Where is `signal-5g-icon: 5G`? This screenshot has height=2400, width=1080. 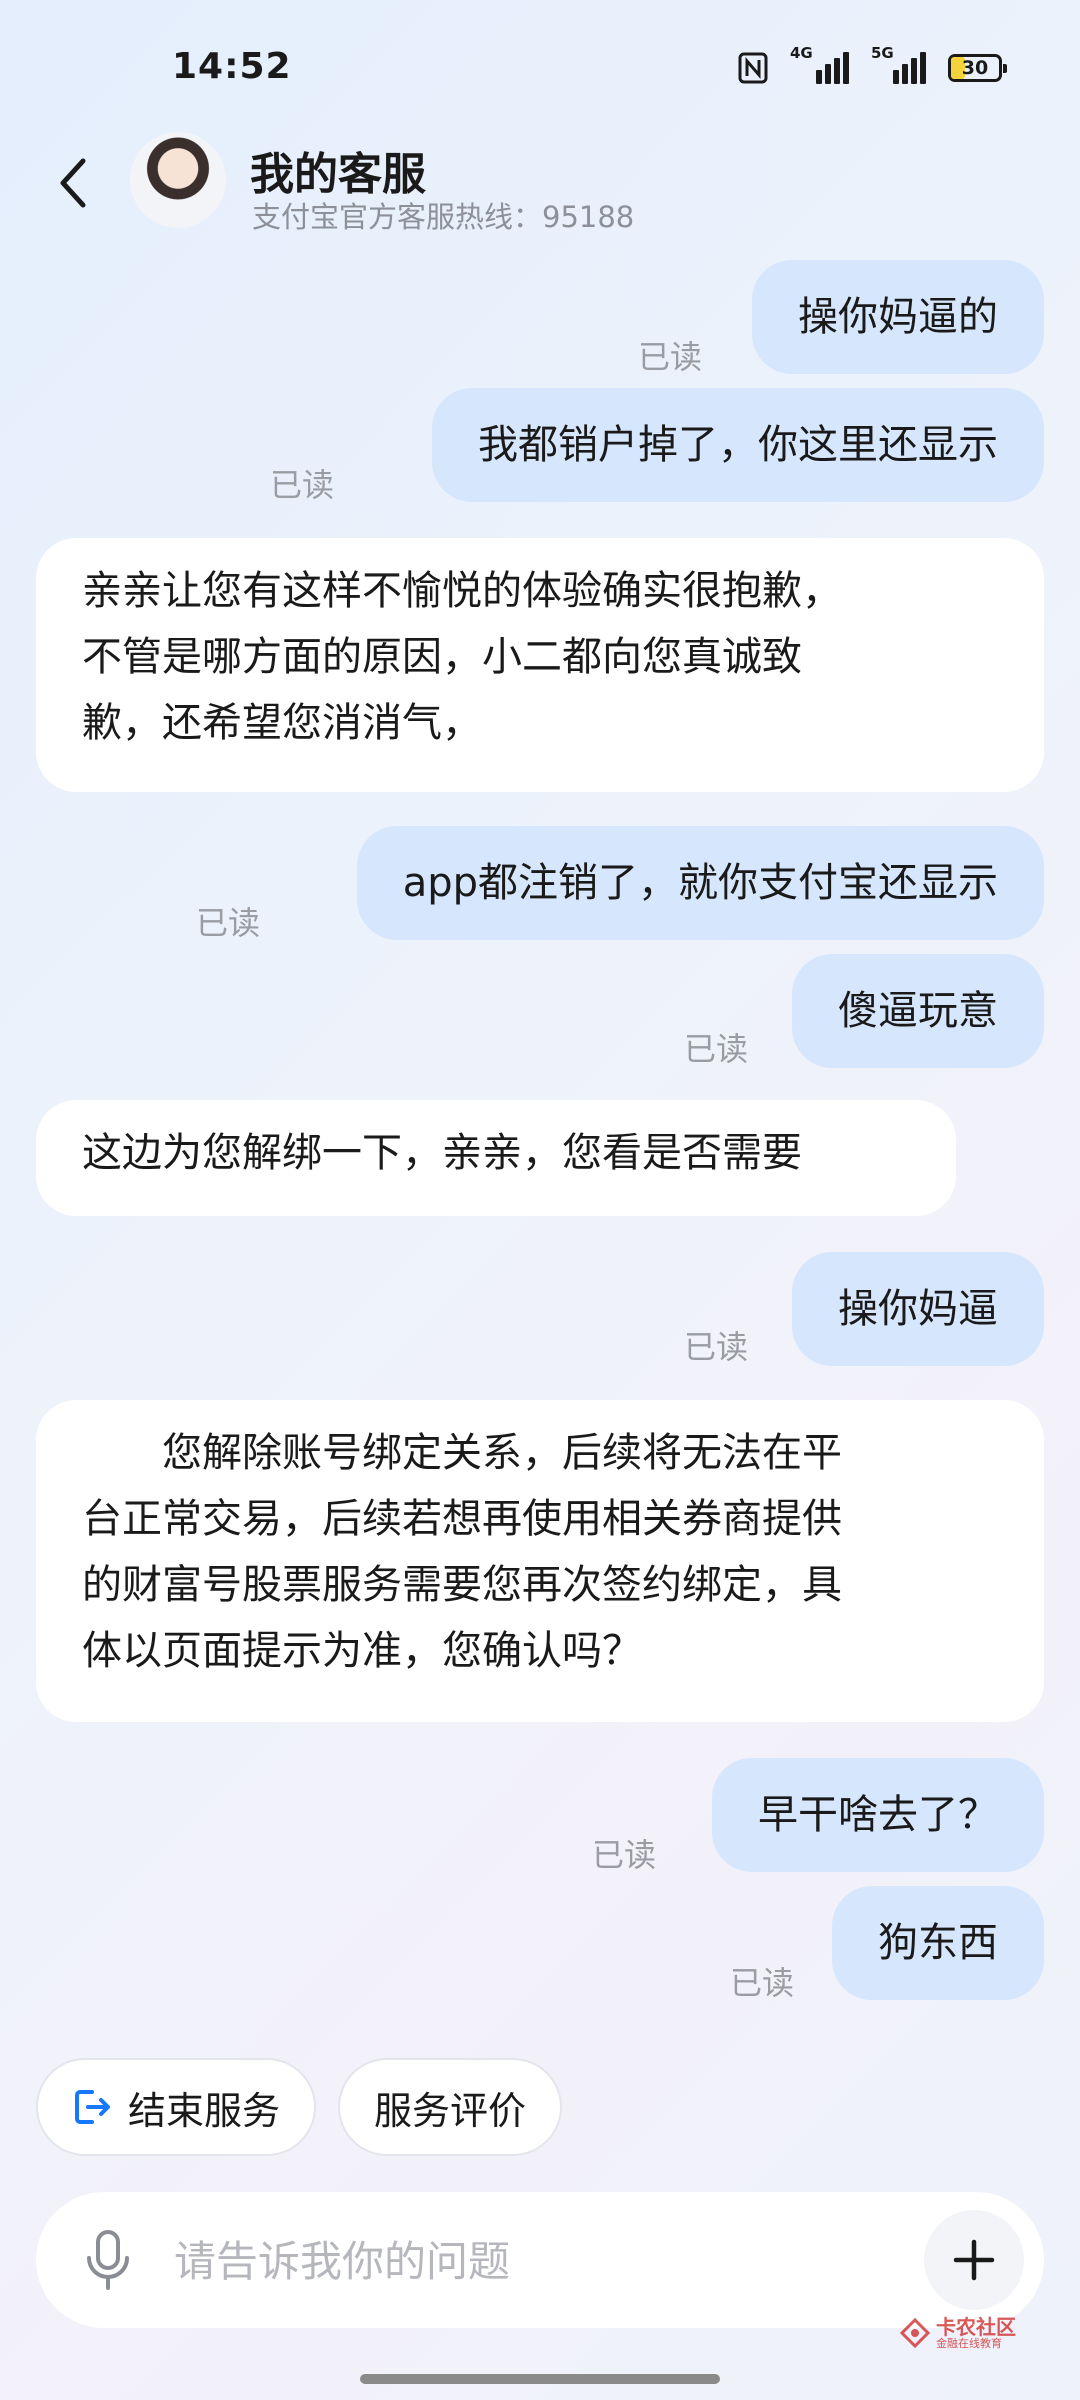
signal-5g-icon: 5G is located at coordinates (898, 64).